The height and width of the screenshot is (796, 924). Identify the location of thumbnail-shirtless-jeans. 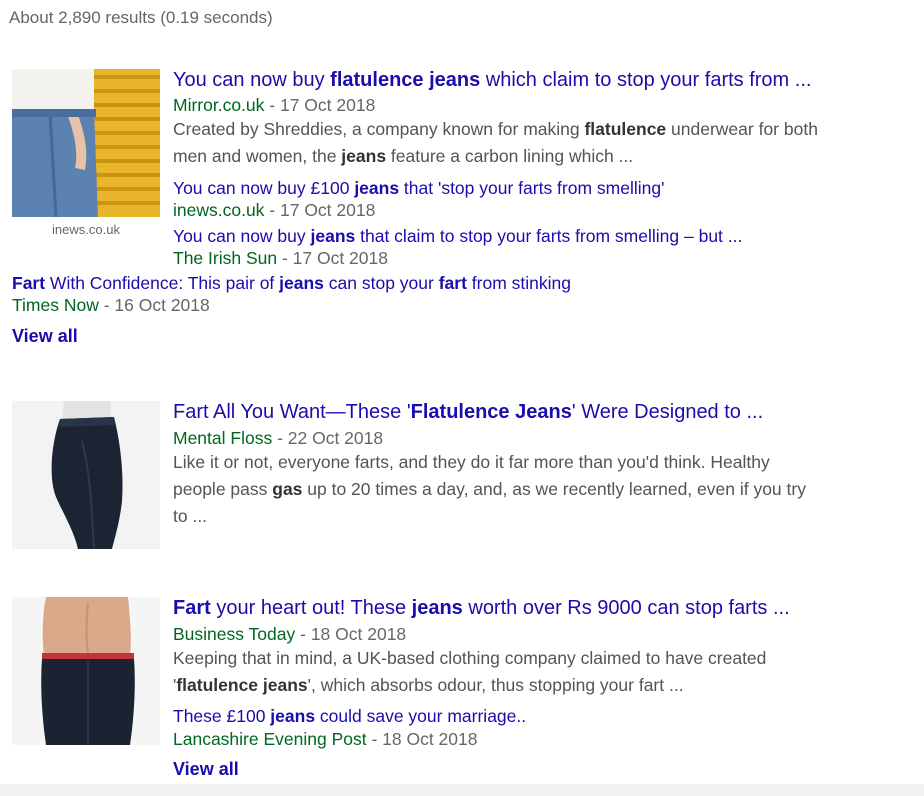
(86, 671).